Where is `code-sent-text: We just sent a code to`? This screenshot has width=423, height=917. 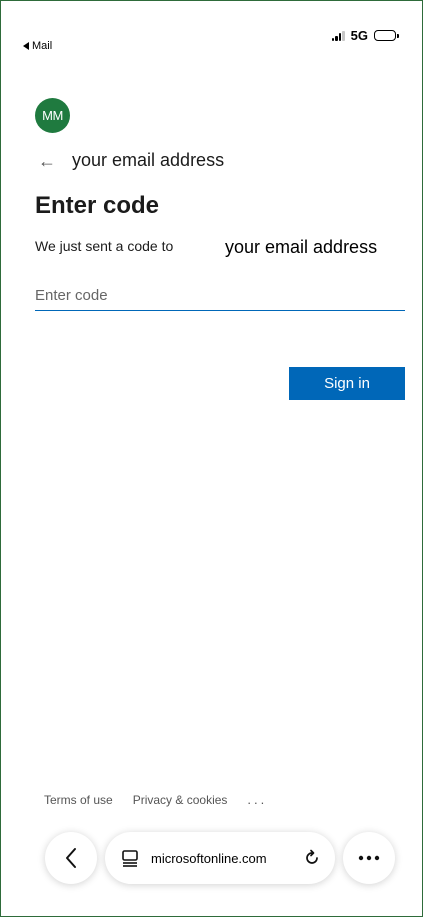 code-sent-text: We just sent a code to is located at coordinates (104, 246).